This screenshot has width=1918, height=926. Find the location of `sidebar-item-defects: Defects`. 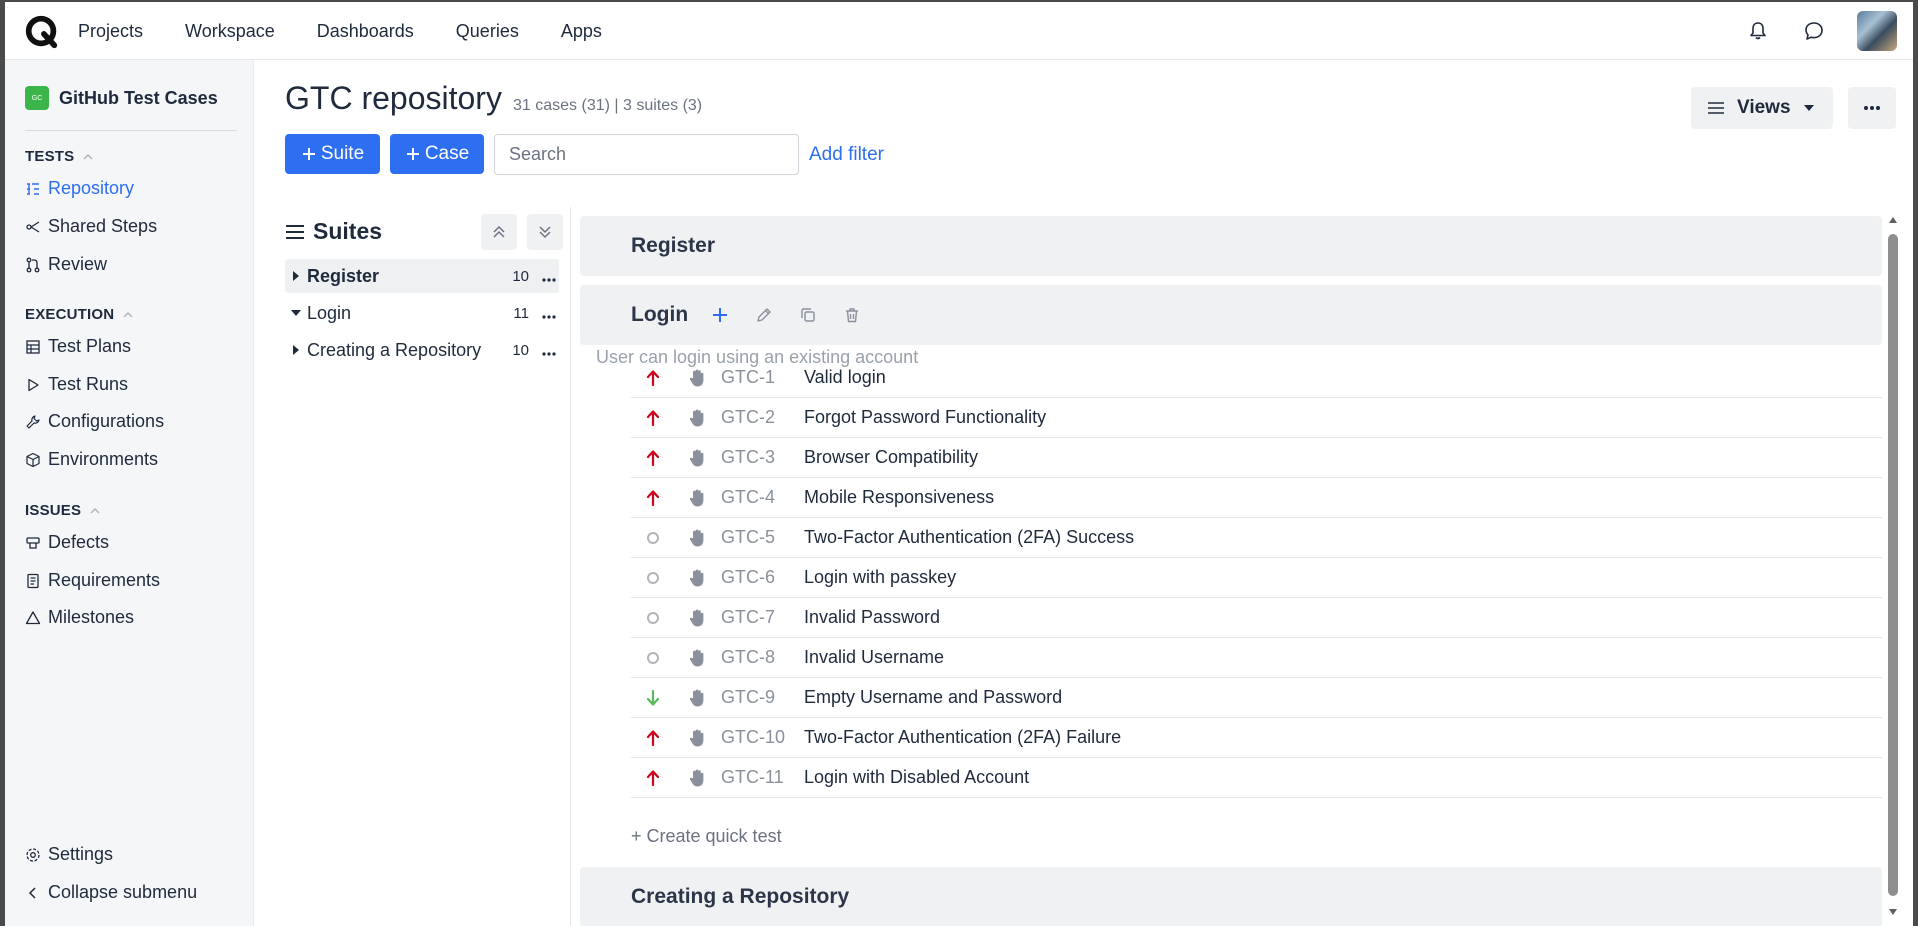

sidebar-item-defects: Defects is located at coordinates (67, 542).